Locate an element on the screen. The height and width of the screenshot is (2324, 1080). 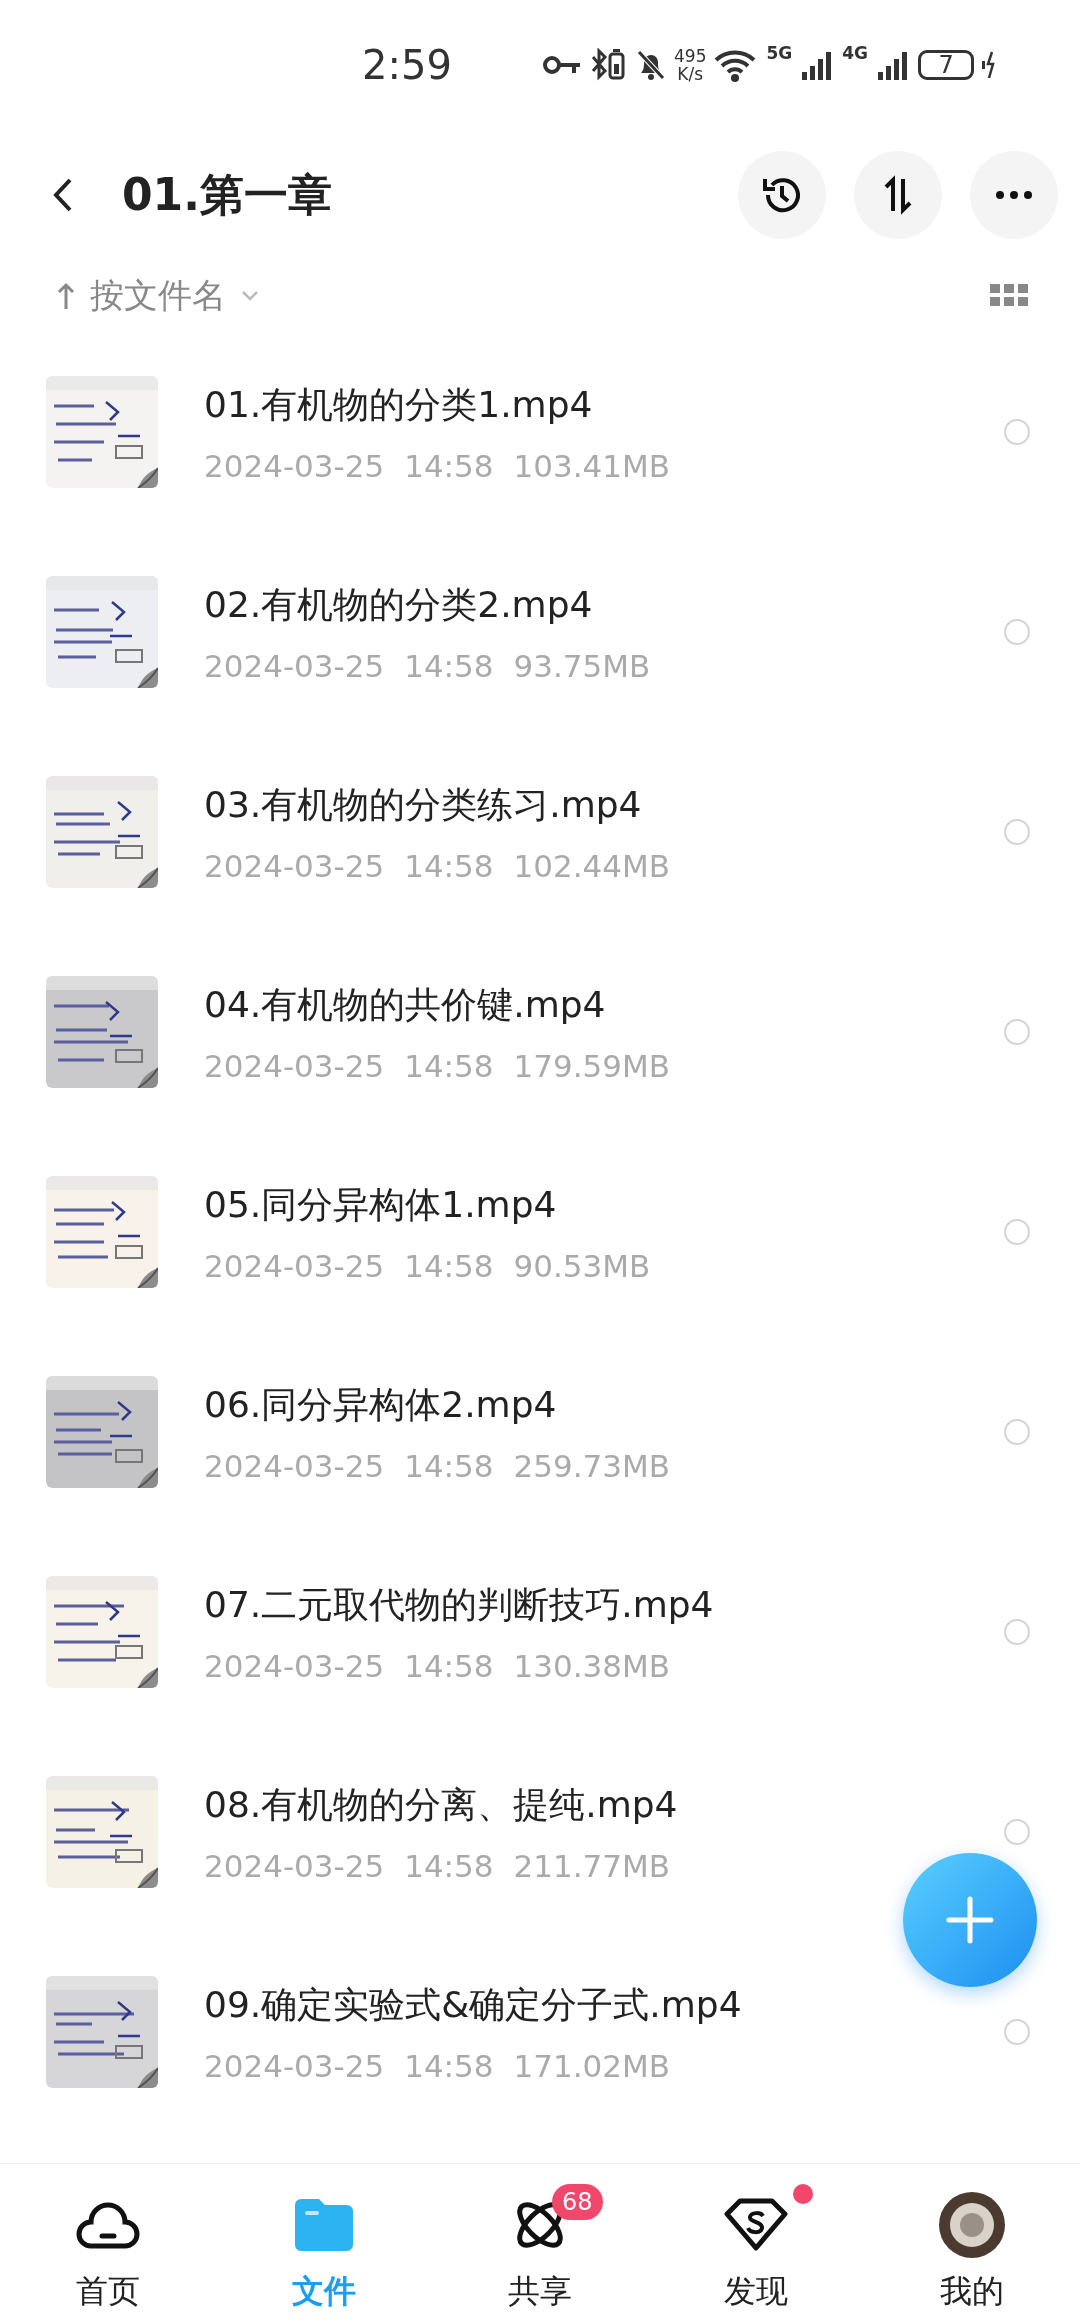
battery-level: 7 is located at coordinates (946, 65).